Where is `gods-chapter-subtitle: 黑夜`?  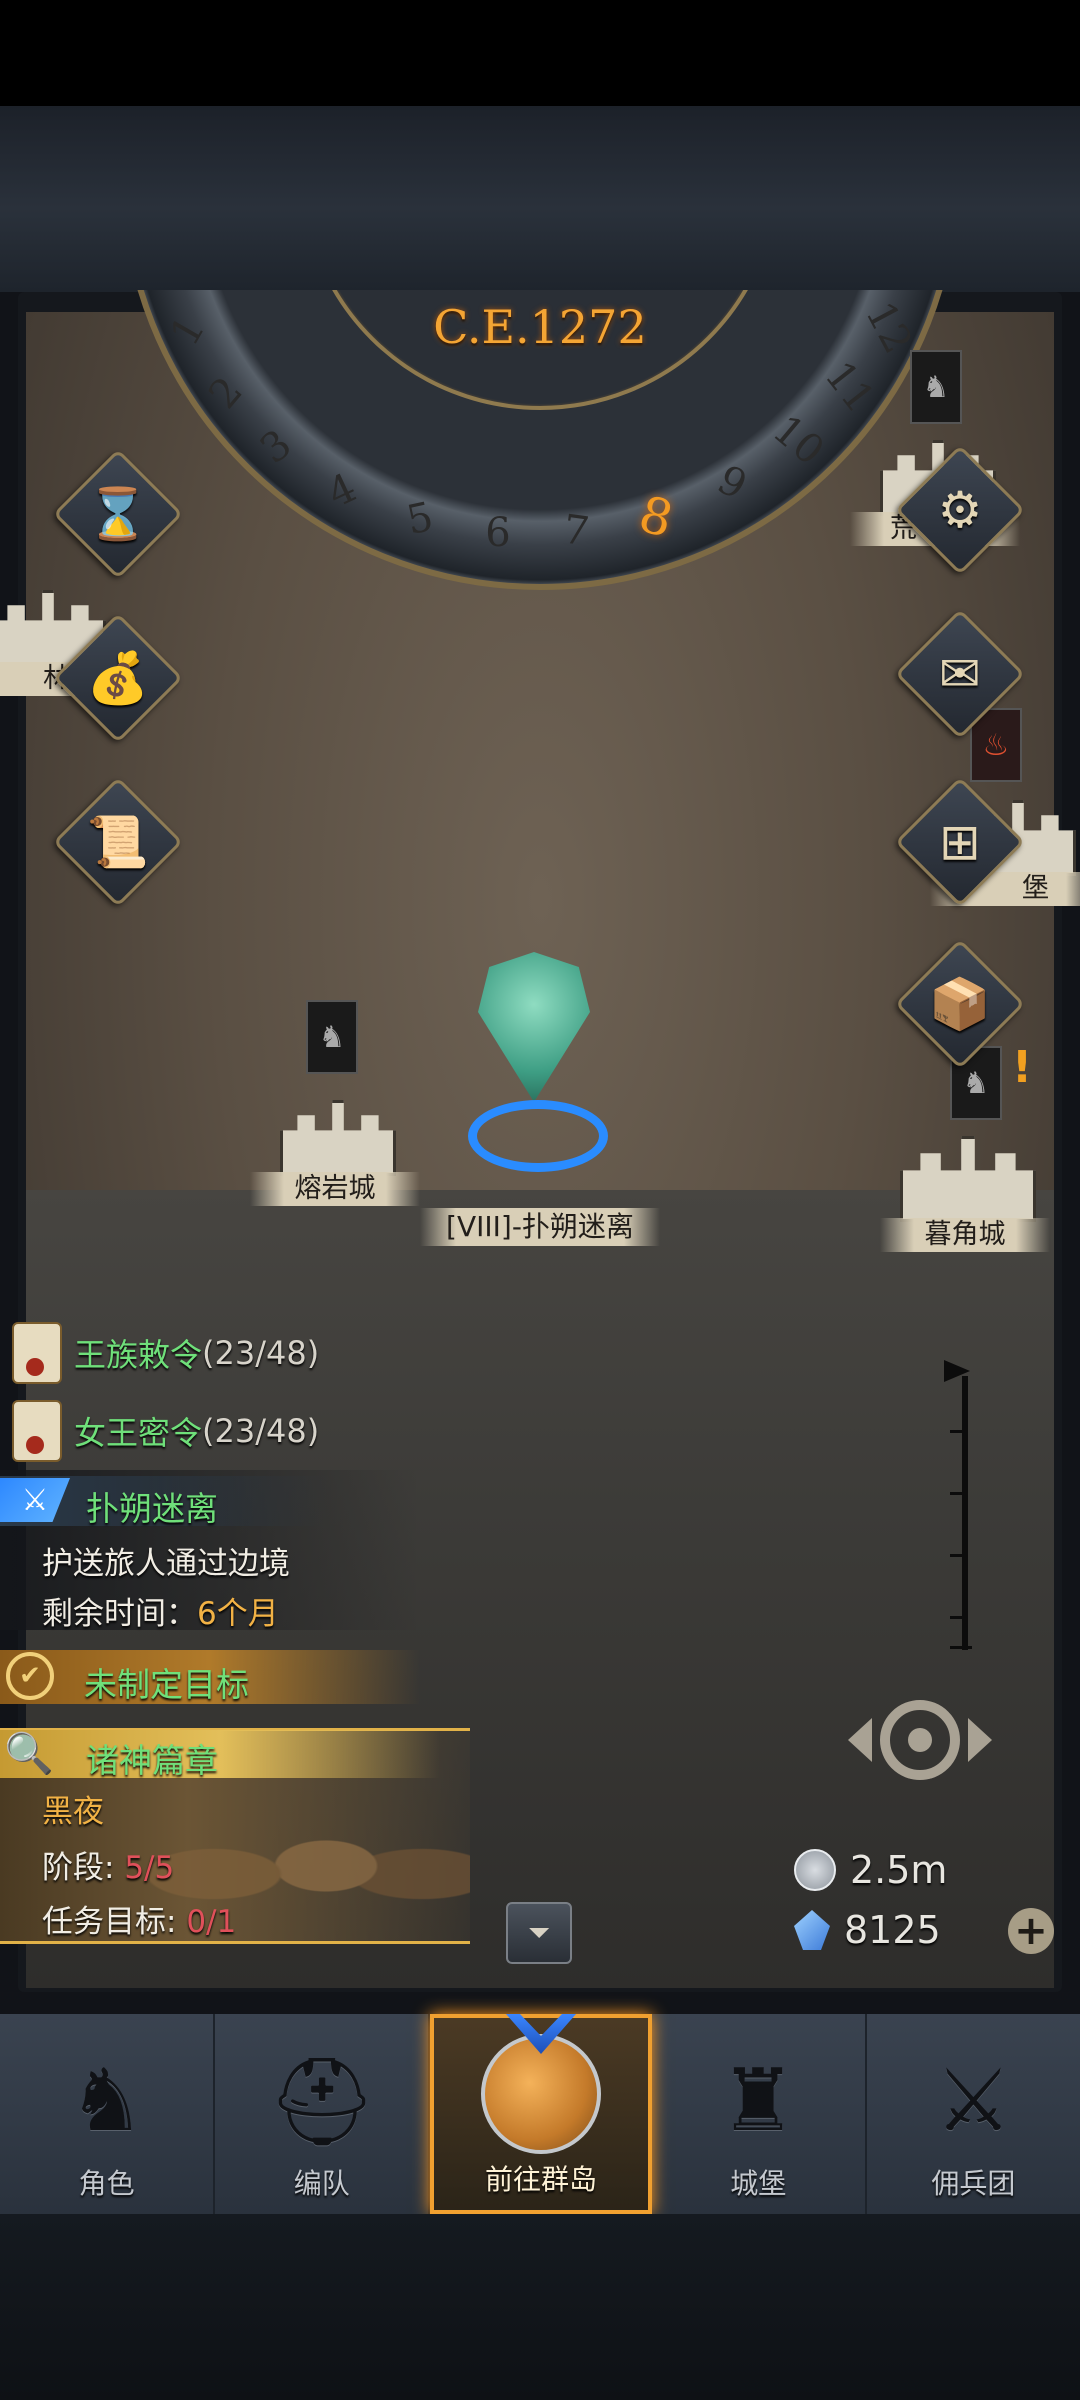
gods-chapter-subtitle: 黑夜 is located at coordinates (73, 1812).